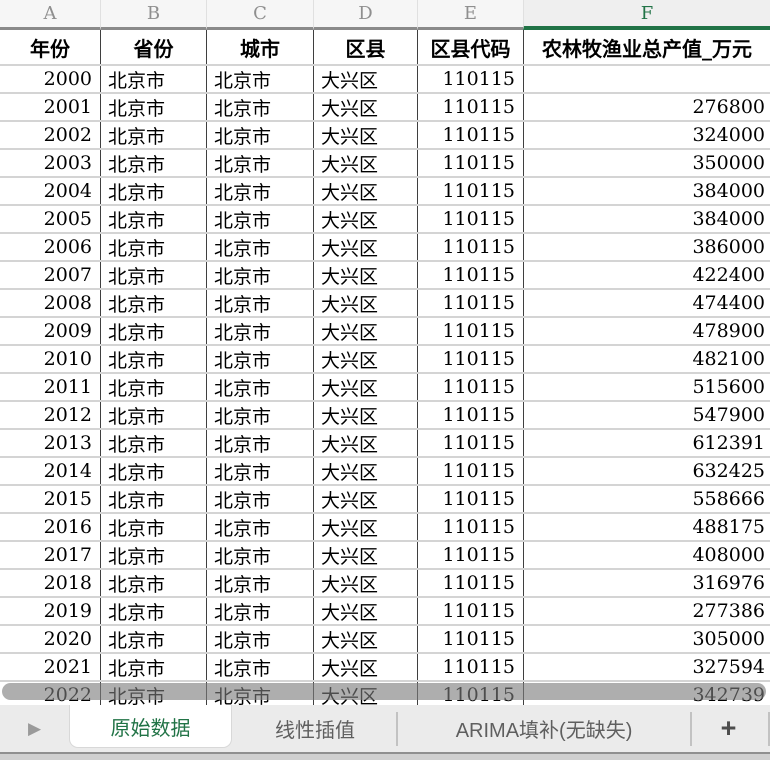 Image resolution: width=770 pixels, height=760 pixels. What do you see at coordinates (646, 639) in the screenshot?
I see `cell: 305000` at bounding box center [646, 639].